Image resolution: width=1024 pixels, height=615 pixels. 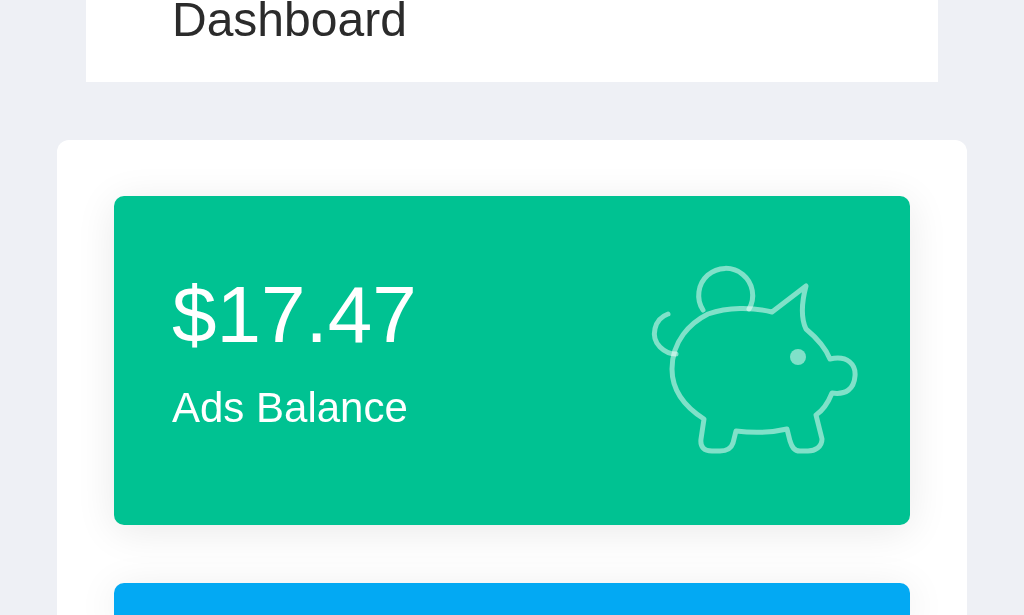 What do you see at coordinates (294, 315) in the screenshot?
I see `balance-amount: $17.47` at bounding box center [294, 315].